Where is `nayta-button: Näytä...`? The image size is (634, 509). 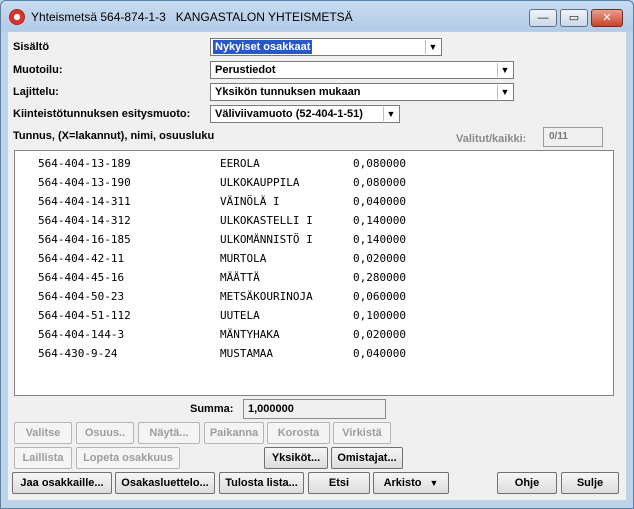
nayta-button: Näytä... is located at coordinates (169, 433).